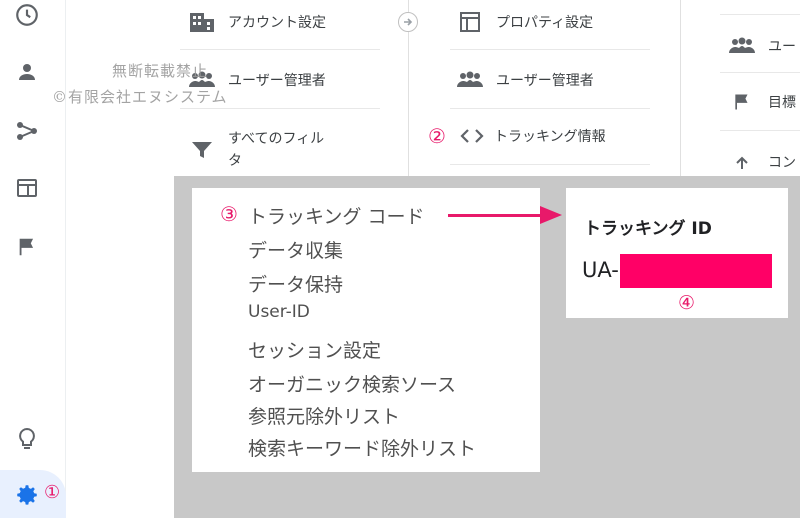 The image size is (800, 518). Describe the element at coordinates (235, 161) in the screenshot. I see `all-filters-label-line2: タ` at that location.